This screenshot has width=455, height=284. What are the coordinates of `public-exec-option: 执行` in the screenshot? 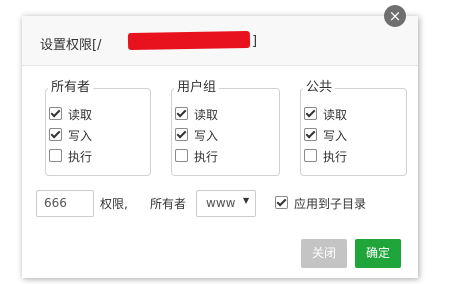 It's located at (325, 156).